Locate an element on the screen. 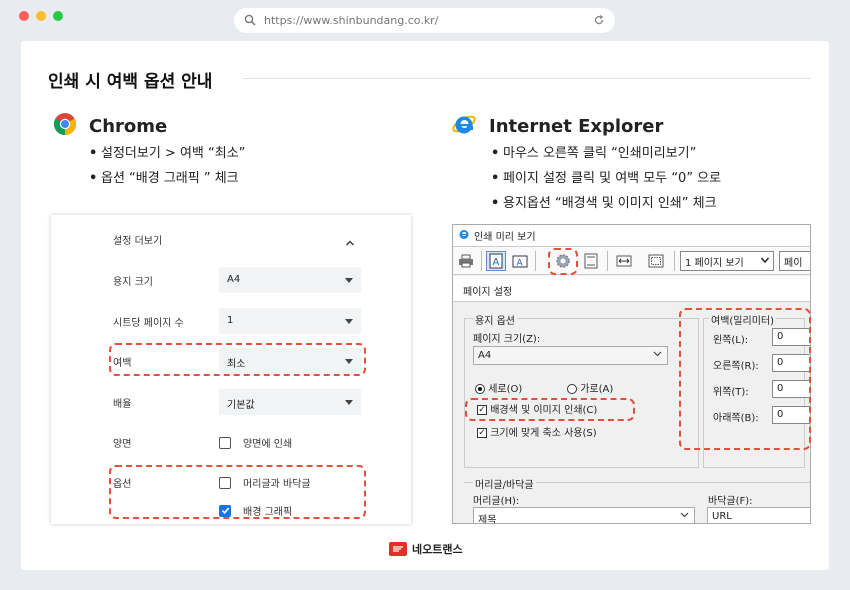 Image resolution: width=850 pixels, height=590 pixels. zoom-select: 페이 is located at coordinates (794, 261).